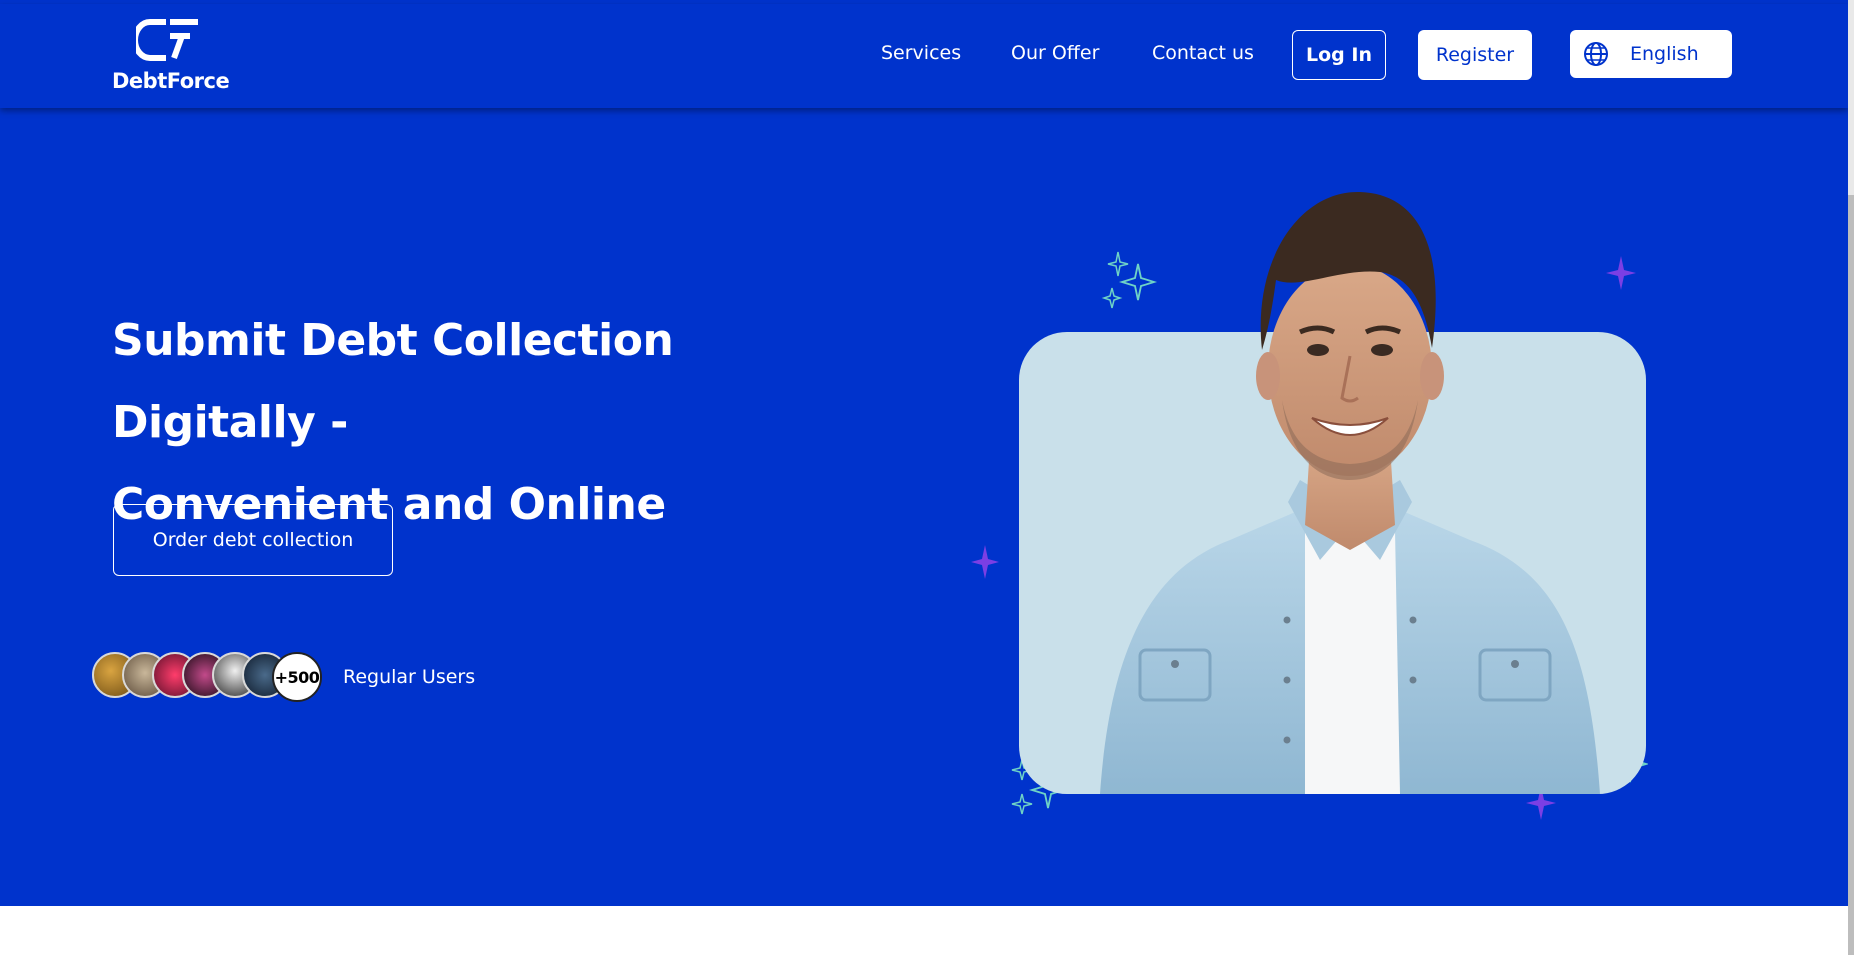  What do you see at coordinates (409, 677) in the screenshot?
I see `regular-users-label: Regular Users` at bounding box center [409, 677].